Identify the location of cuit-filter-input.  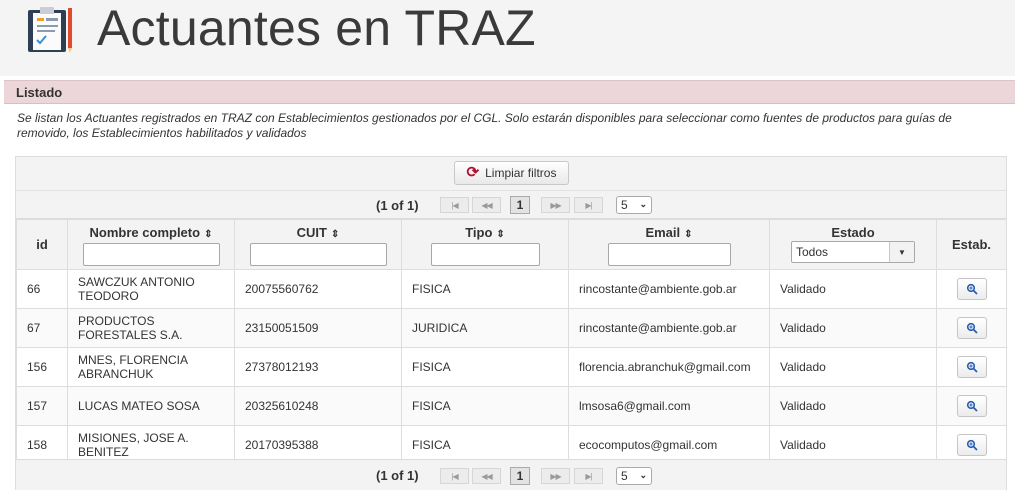
(318, 254).